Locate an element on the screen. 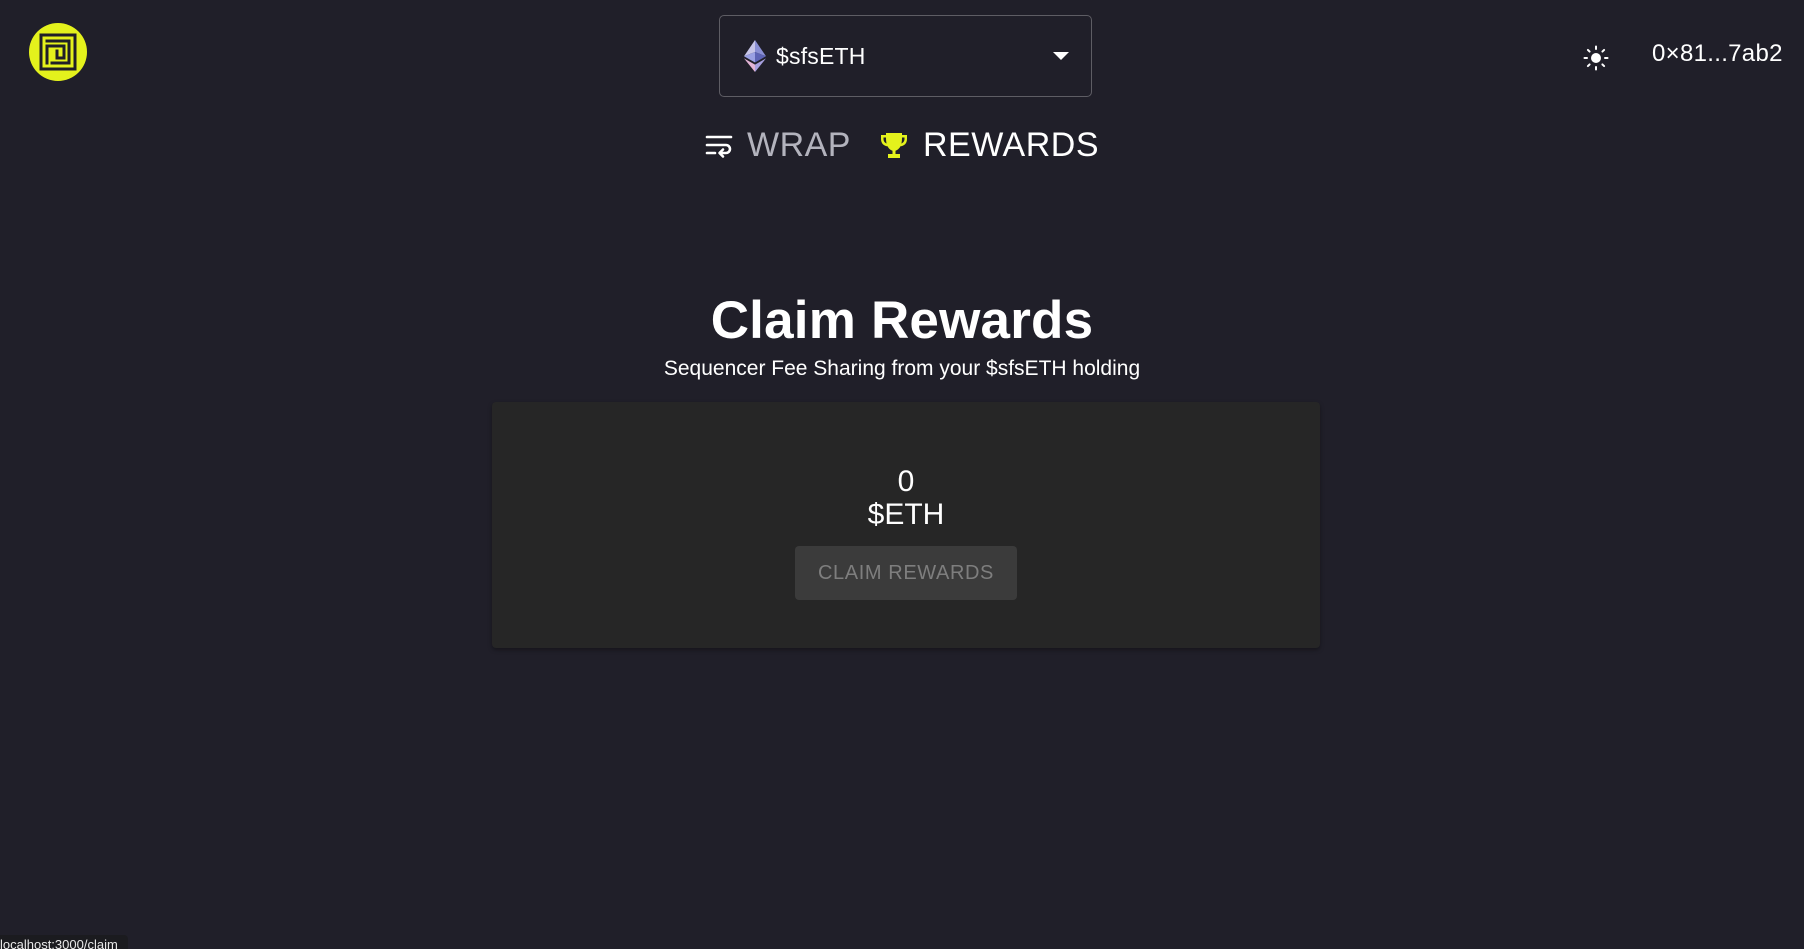 The width and height of the screenshot is (1804, 949). wrap-icon is located at coordinates (719, 146).